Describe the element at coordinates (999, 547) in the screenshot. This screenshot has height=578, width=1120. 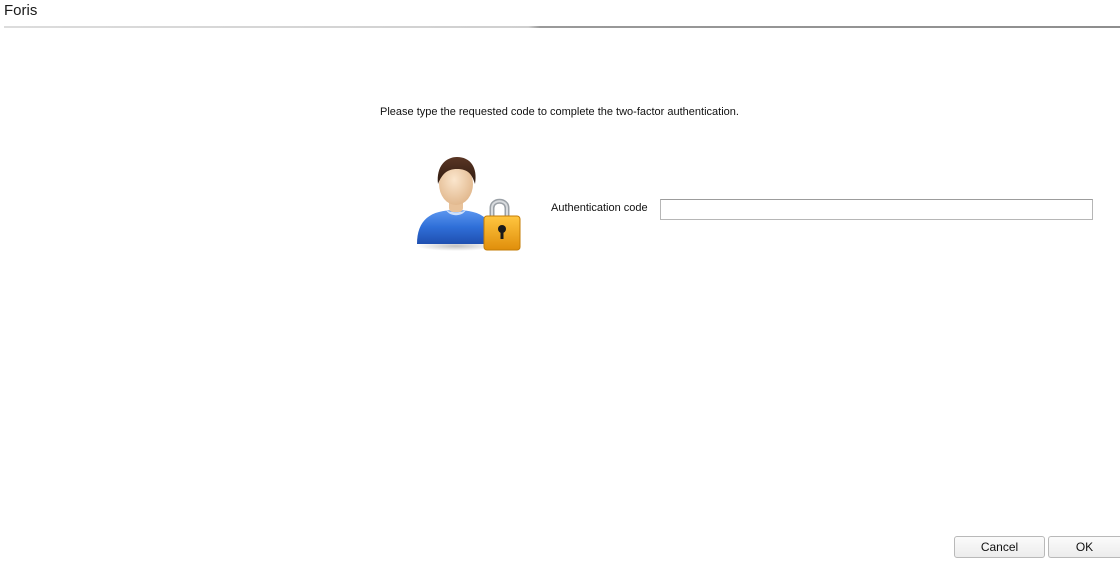
I see `cancel-button: Cancel` at that location.